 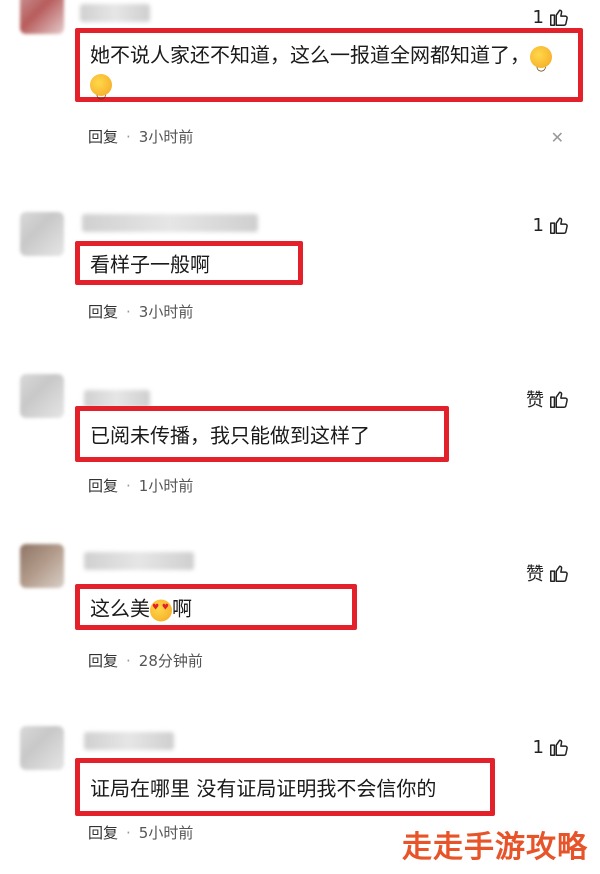 I want to click on comment-text: 证局在哪里 没有证局证明我不会信你的, so click(x=263, y=788).